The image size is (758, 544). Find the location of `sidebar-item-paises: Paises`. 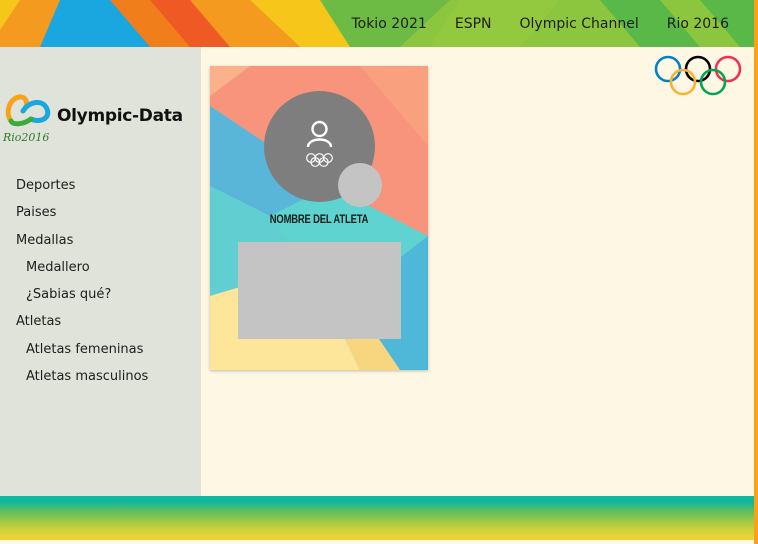

sidebar-item-paises: Paises is located at coordinates (74, 212).